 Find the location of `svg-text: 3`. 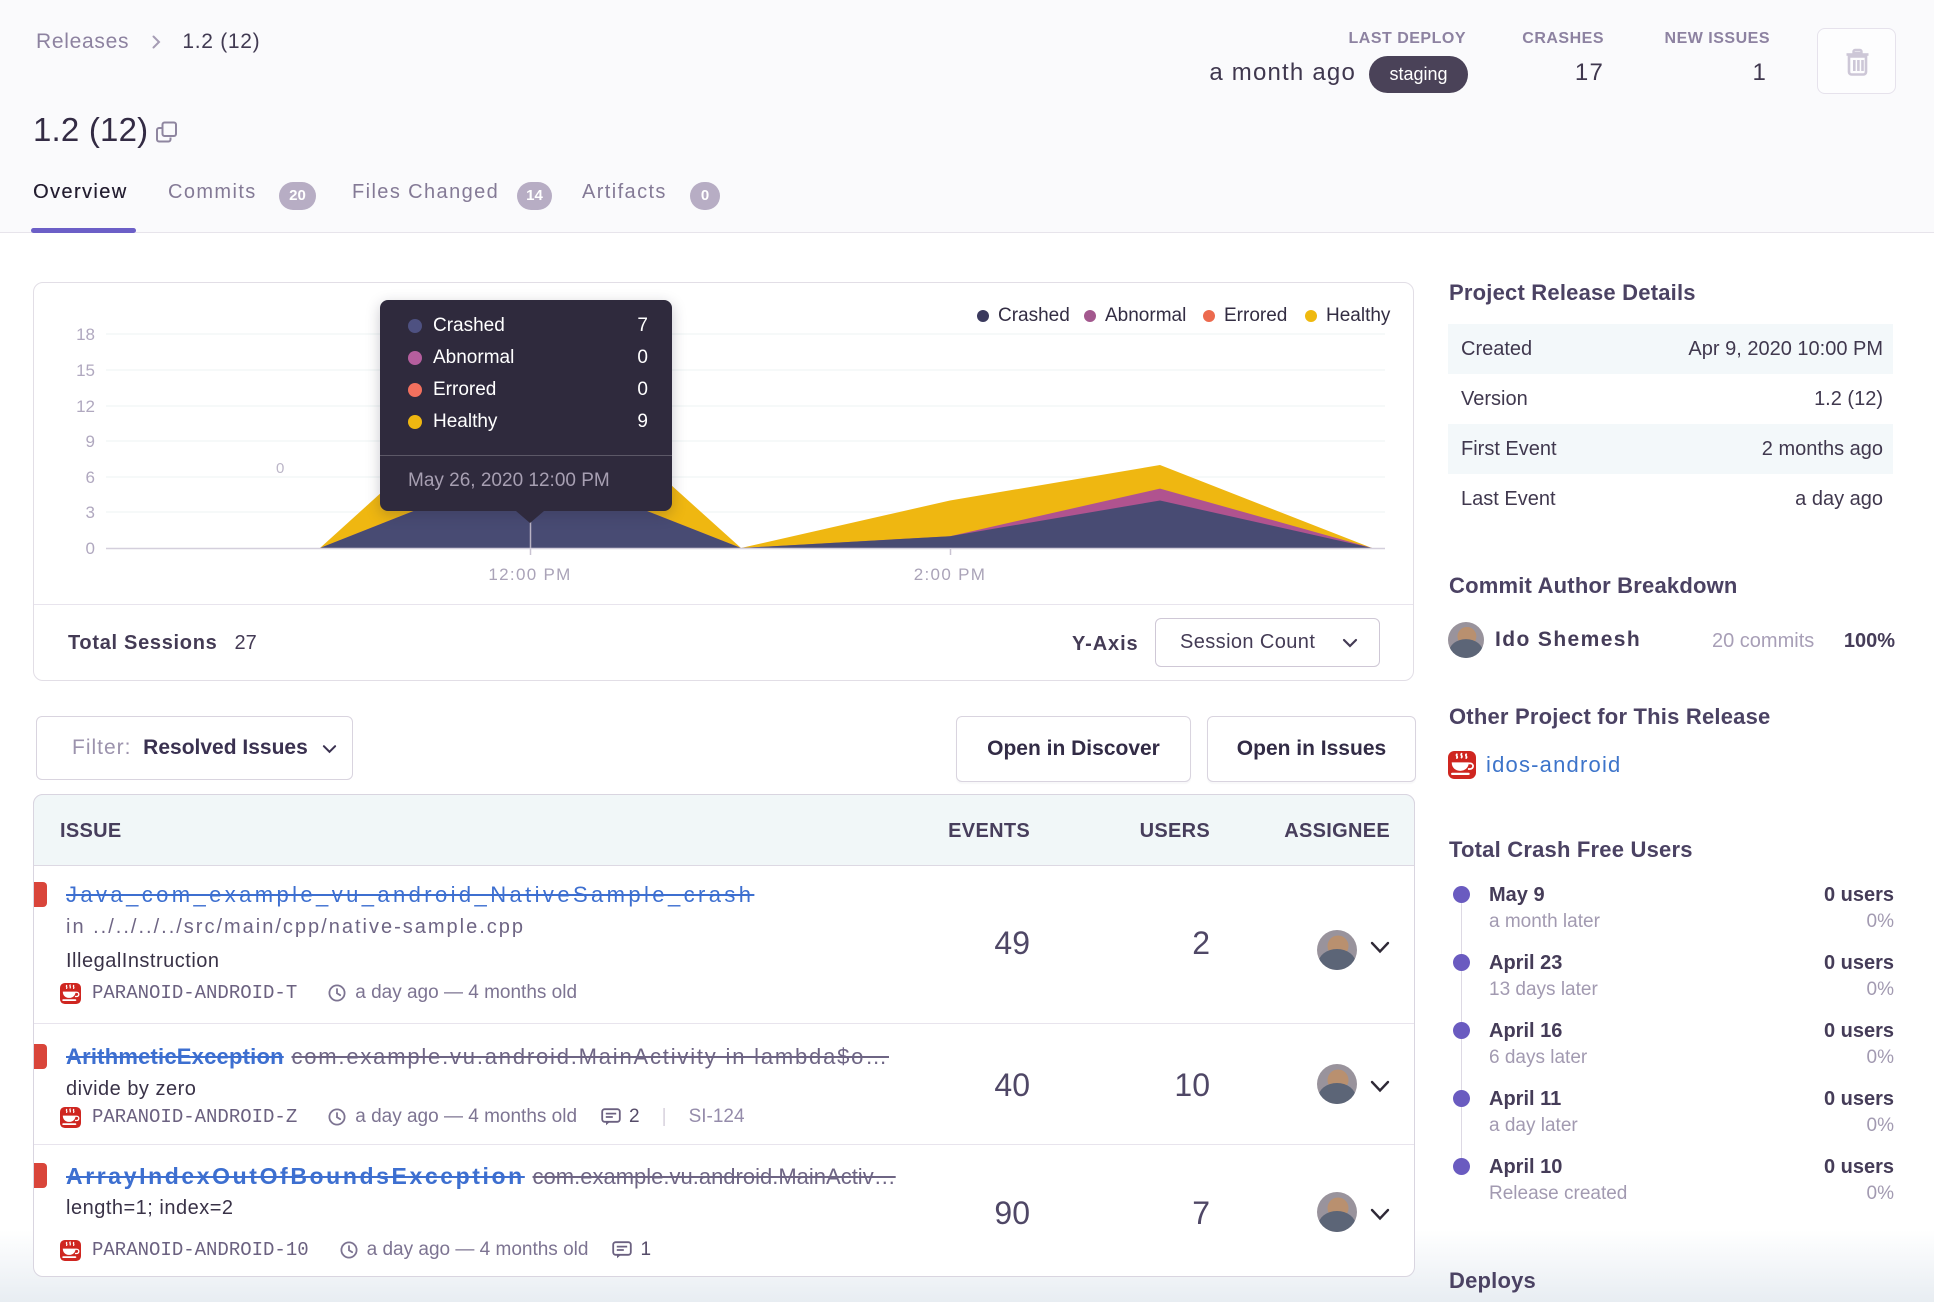

svg-text: 3 is located at coordinates (90, 512).